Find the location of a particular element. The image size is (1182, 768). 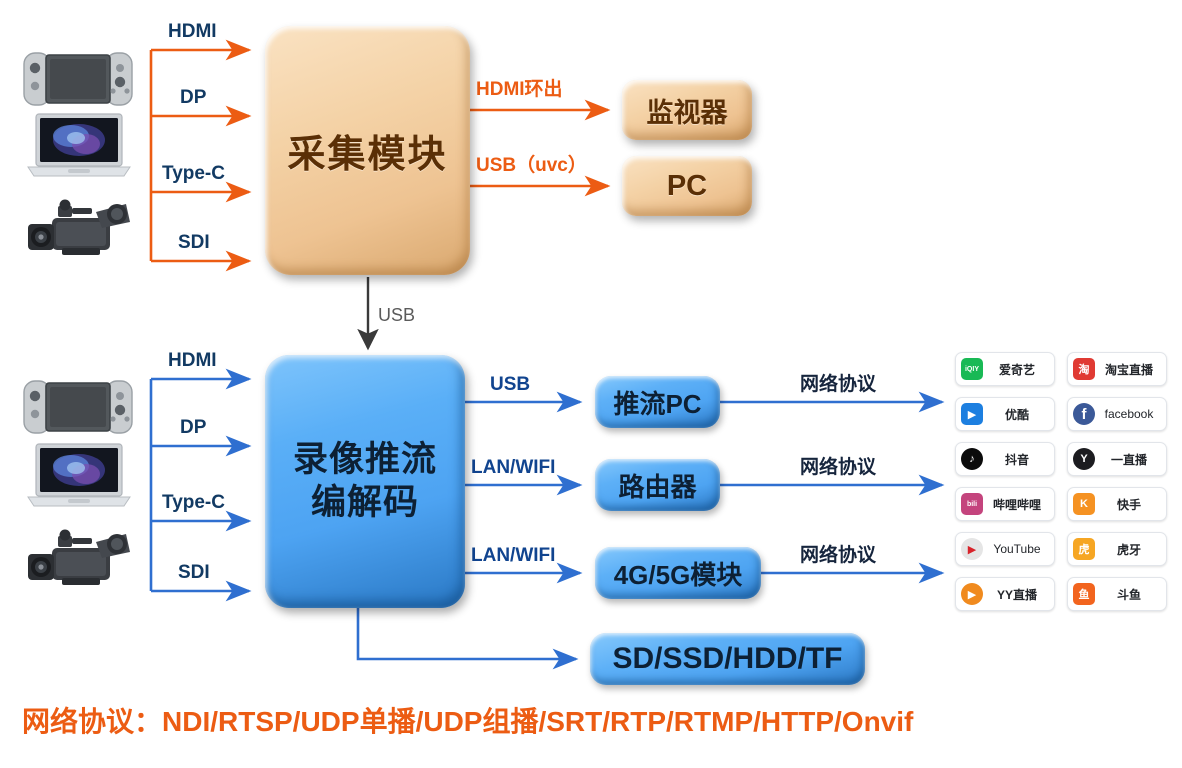

platform-item-douyu: 鱼 斗鱼 is located at coordinates (1117, 594).